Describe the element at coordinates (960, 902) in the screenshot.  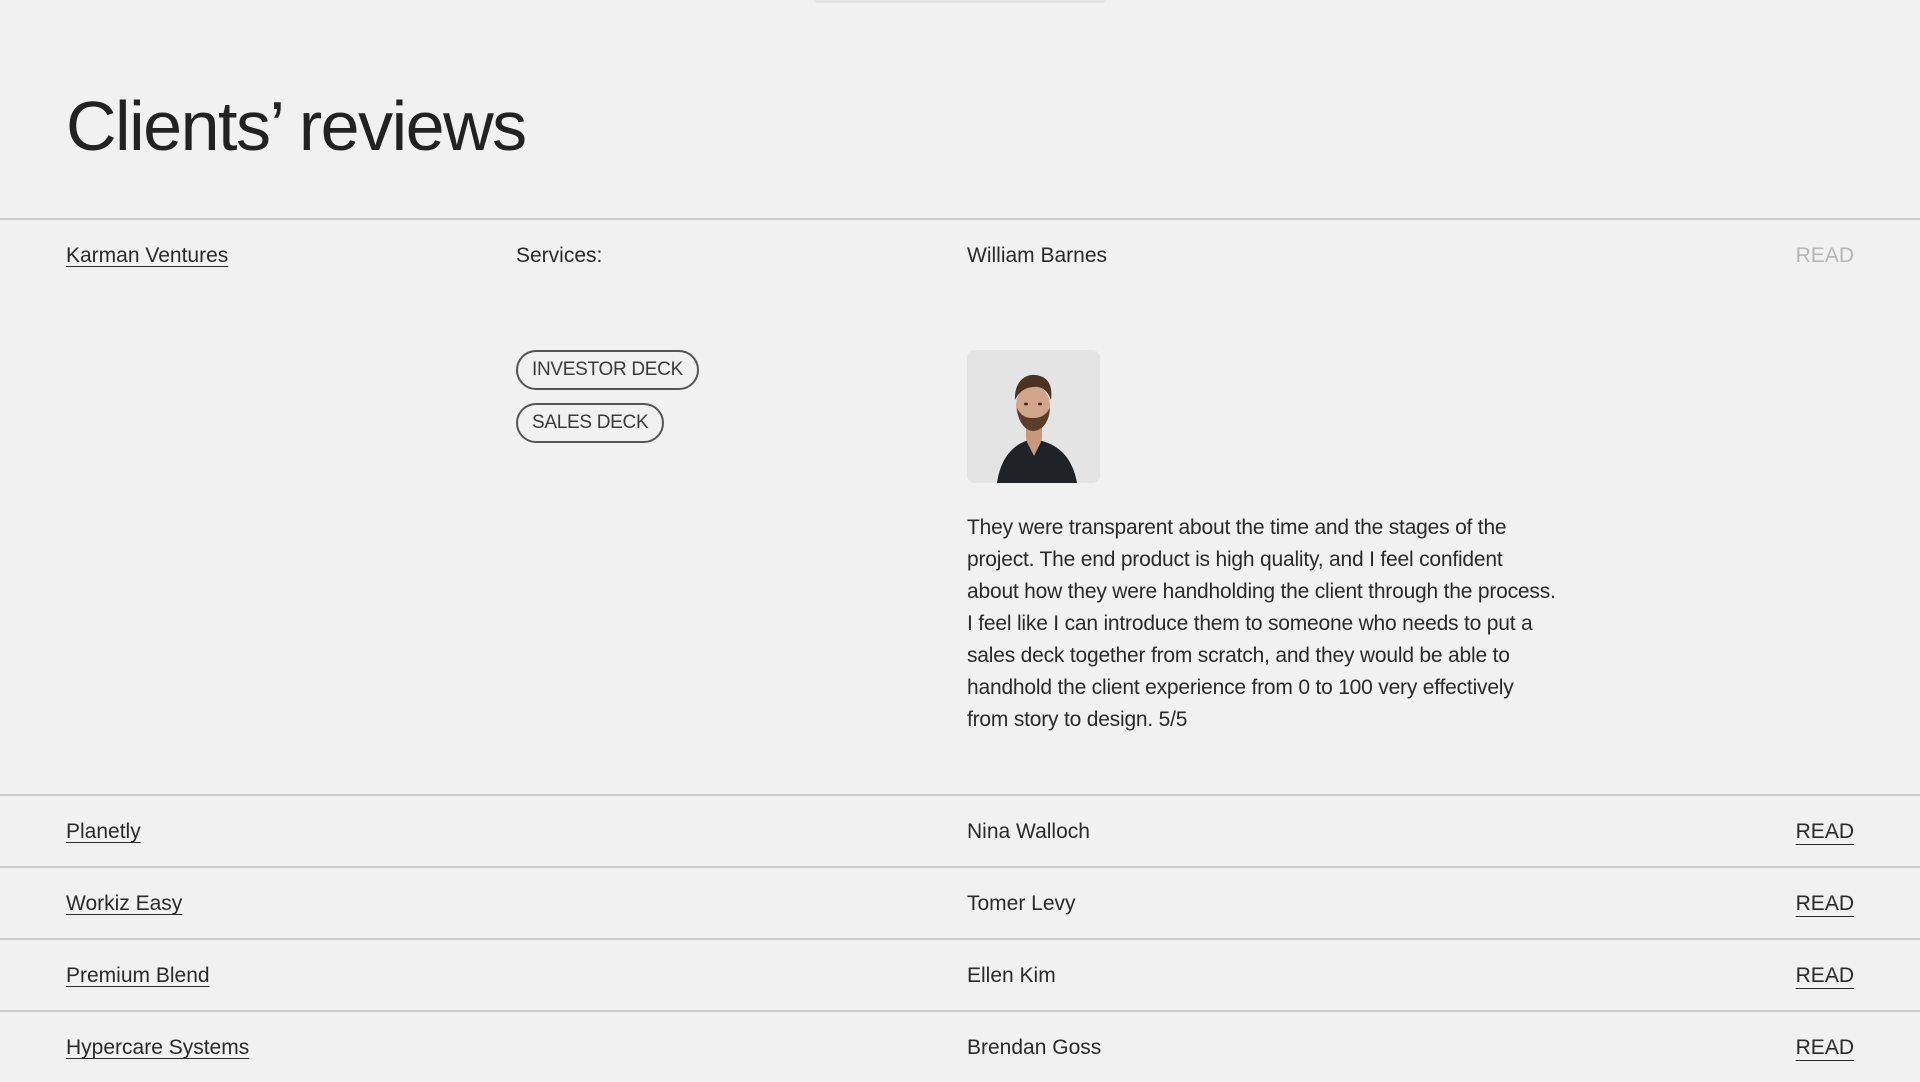
I see `review-row-workiz-easy: Workiz Easy Tomer Levy READ` at that location.